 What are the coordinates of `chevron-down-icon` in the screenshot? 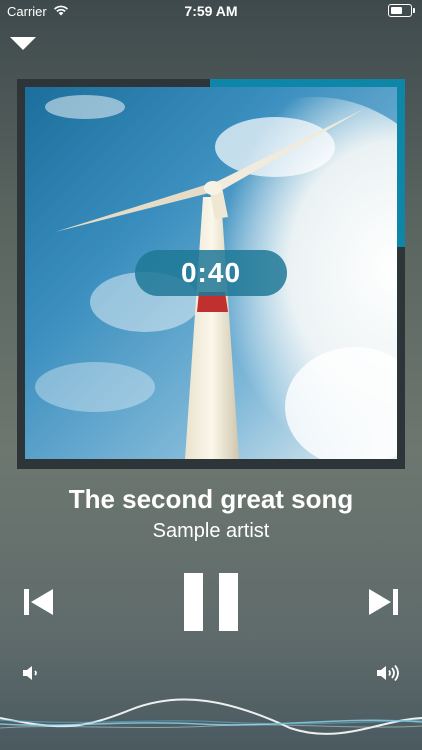 It's located at (23, 43).